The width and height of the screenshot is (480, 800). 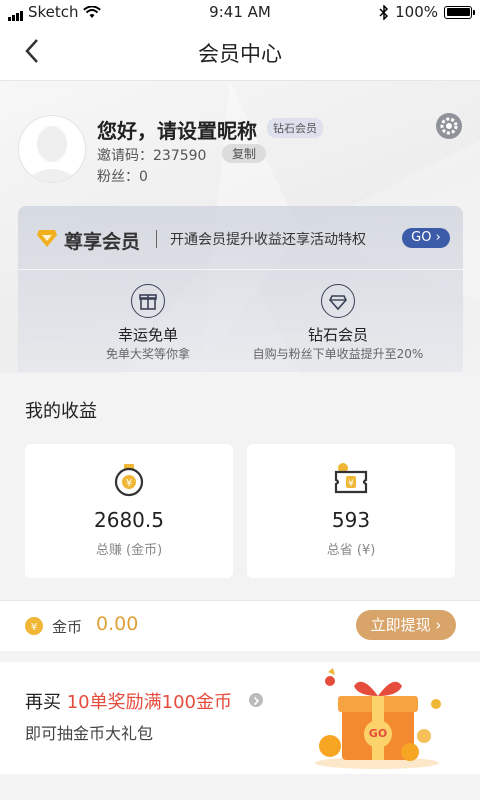 I want to click on bluetooth-icon, so click(x=384, y=12).